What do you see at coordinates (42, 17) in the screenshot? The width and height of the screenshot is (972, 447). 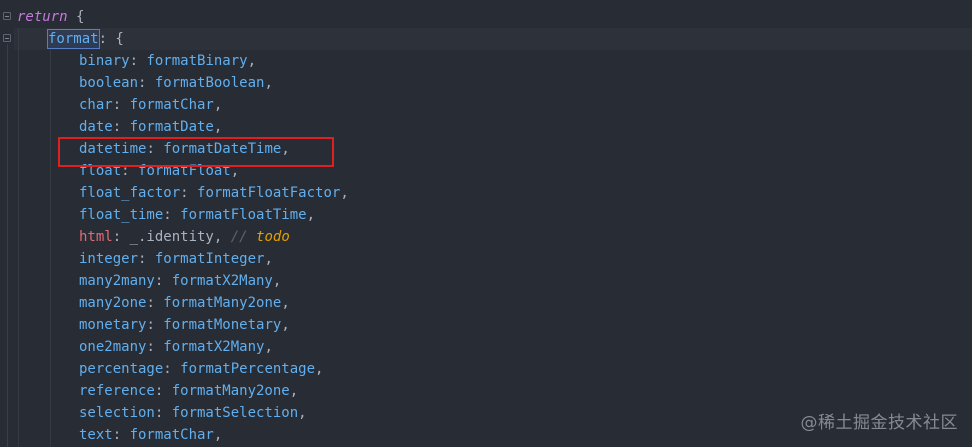 I see `keyword-return: return` at bounding box center [42, 17].